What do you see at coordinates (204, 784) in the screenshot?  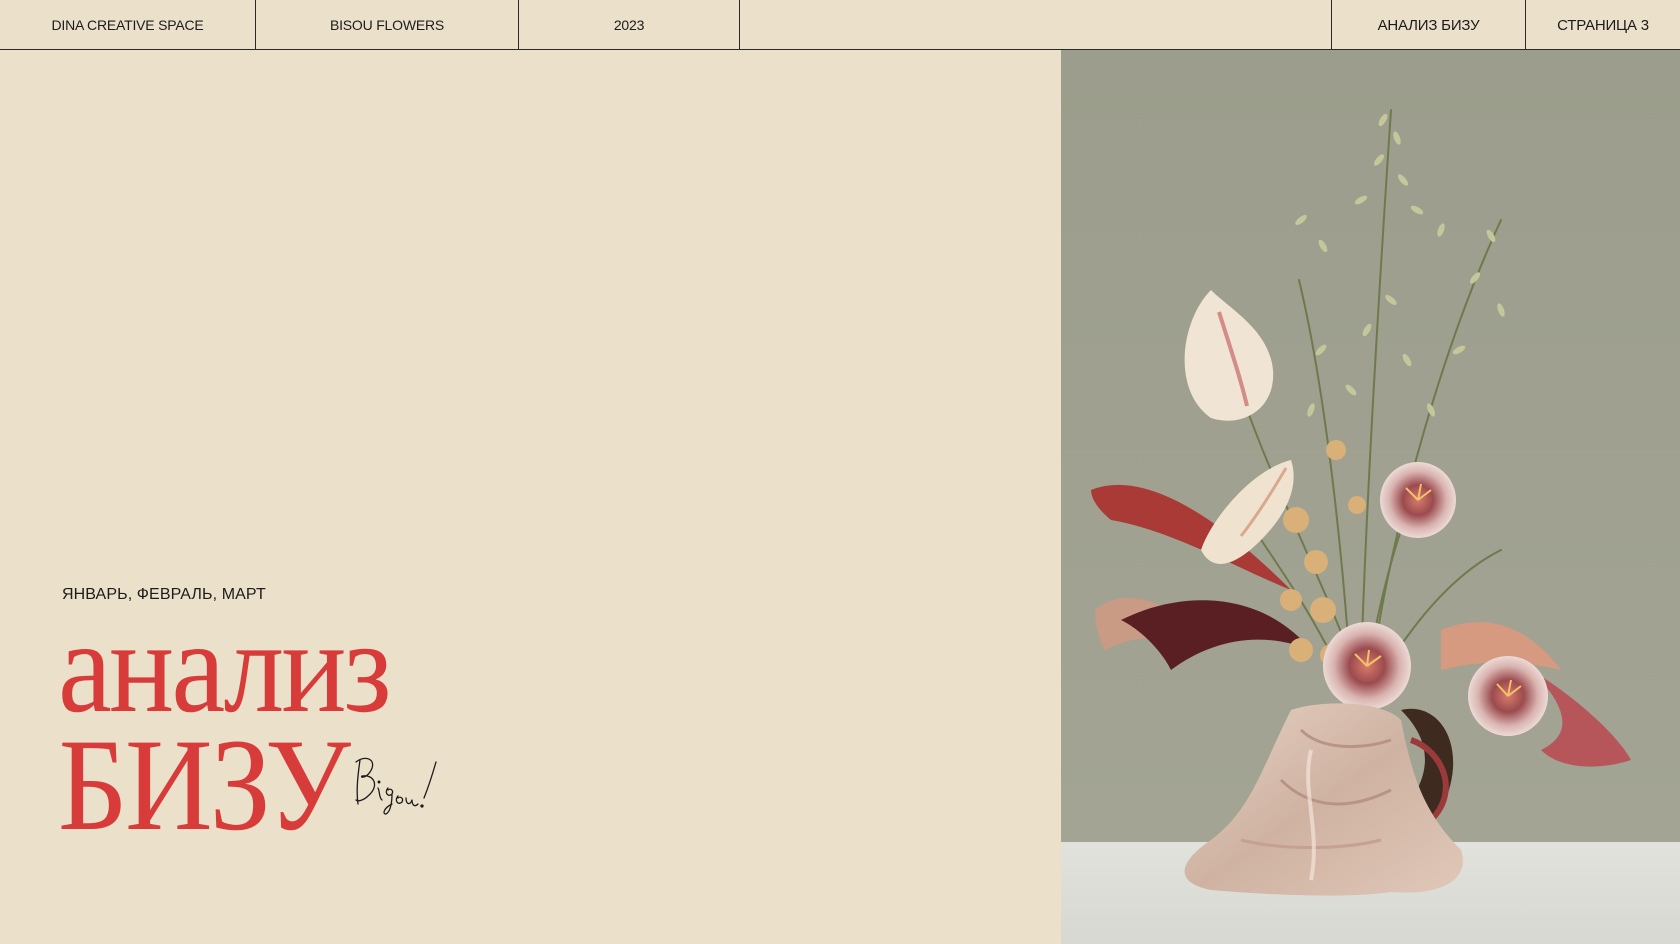 I see `title-line-2: БИЗУ` at bounding box center [204, 784].